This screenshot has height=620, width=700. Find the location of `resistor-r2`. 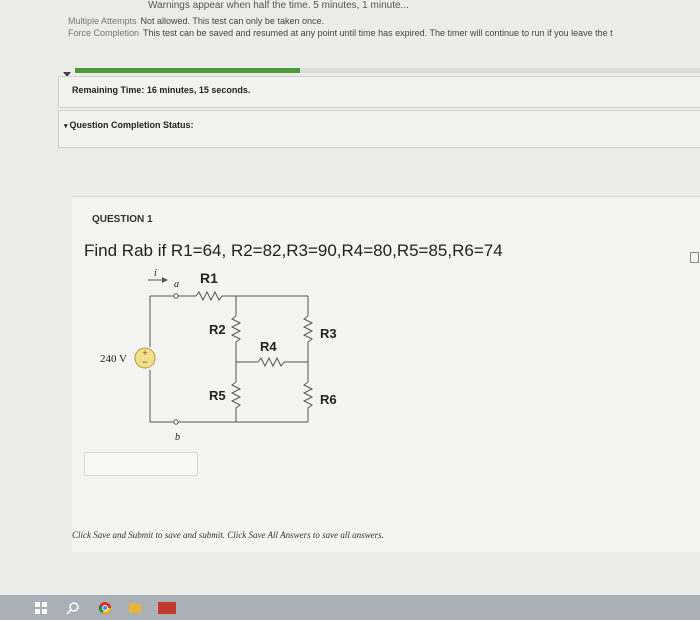

resistor-r2 is located at coordinates (236, 329).